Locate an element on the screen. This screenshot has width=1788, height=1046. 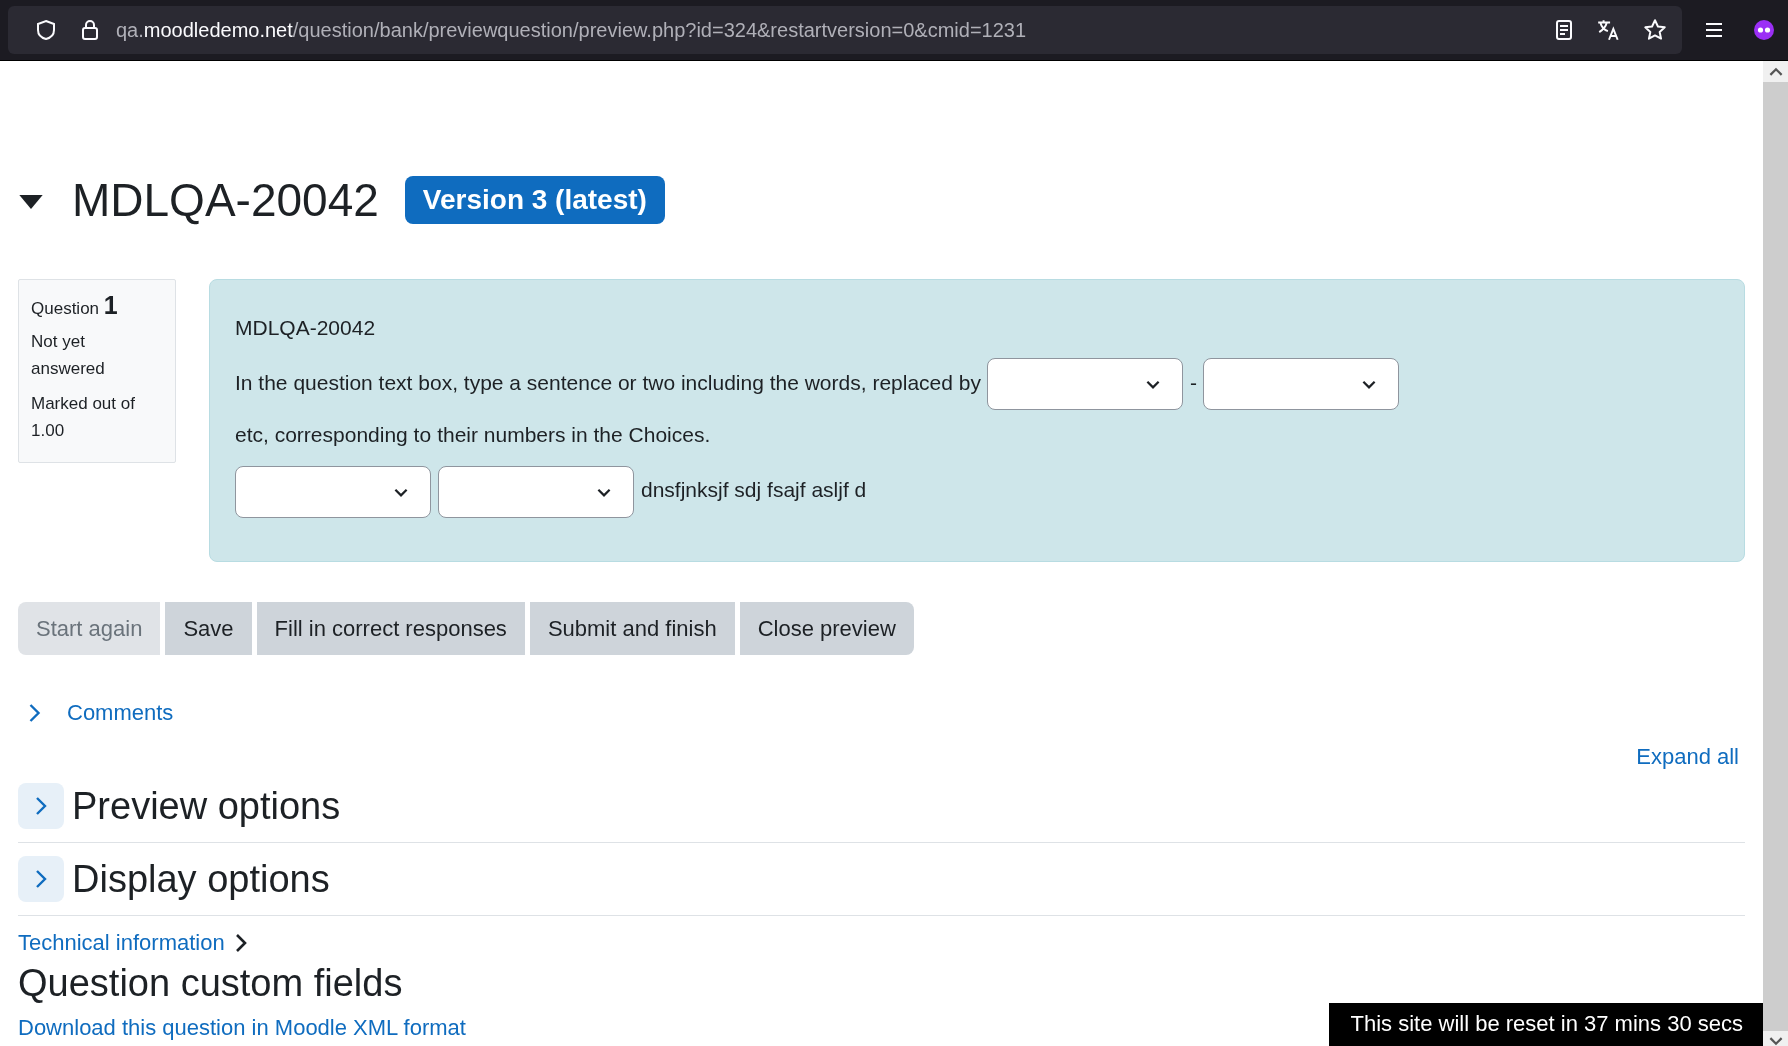
question-marks: Marked out of 1.00 is located at coordinates (83, 417).